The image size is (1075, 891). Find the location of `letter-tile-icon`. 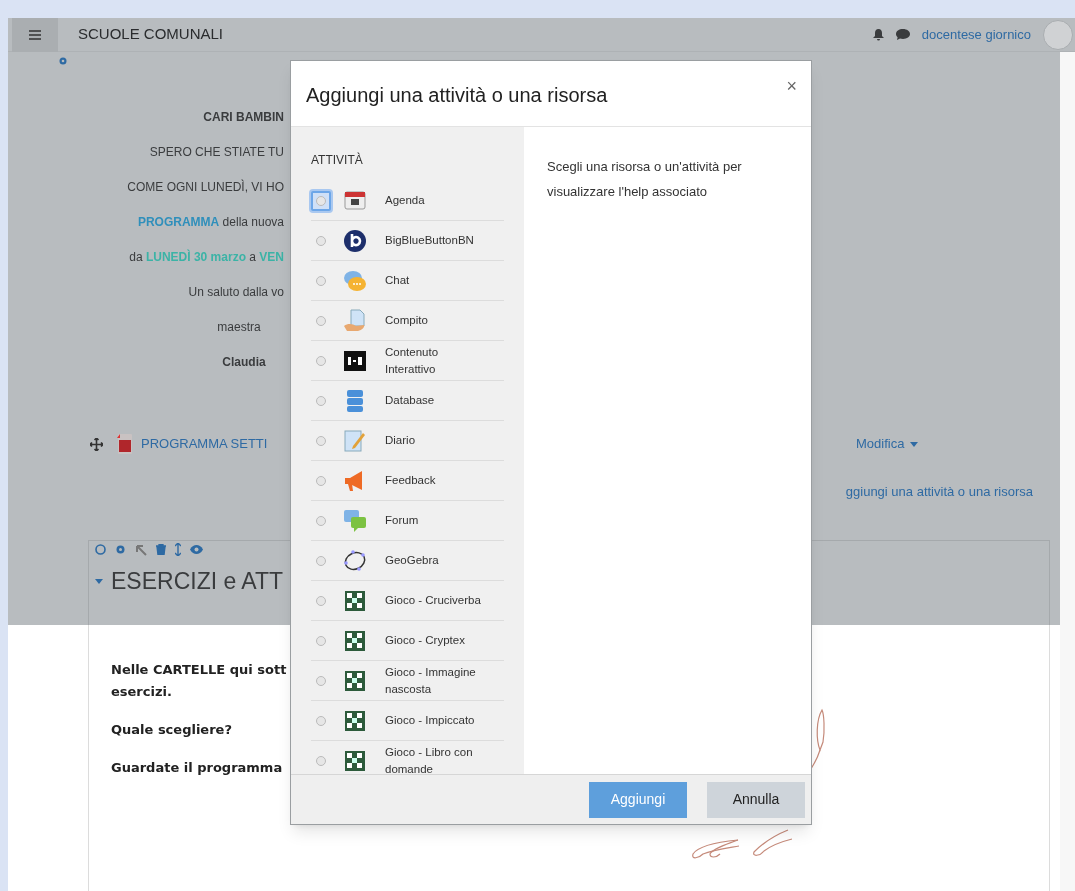

letter-tile-icon is located at coordinates (355, 360).